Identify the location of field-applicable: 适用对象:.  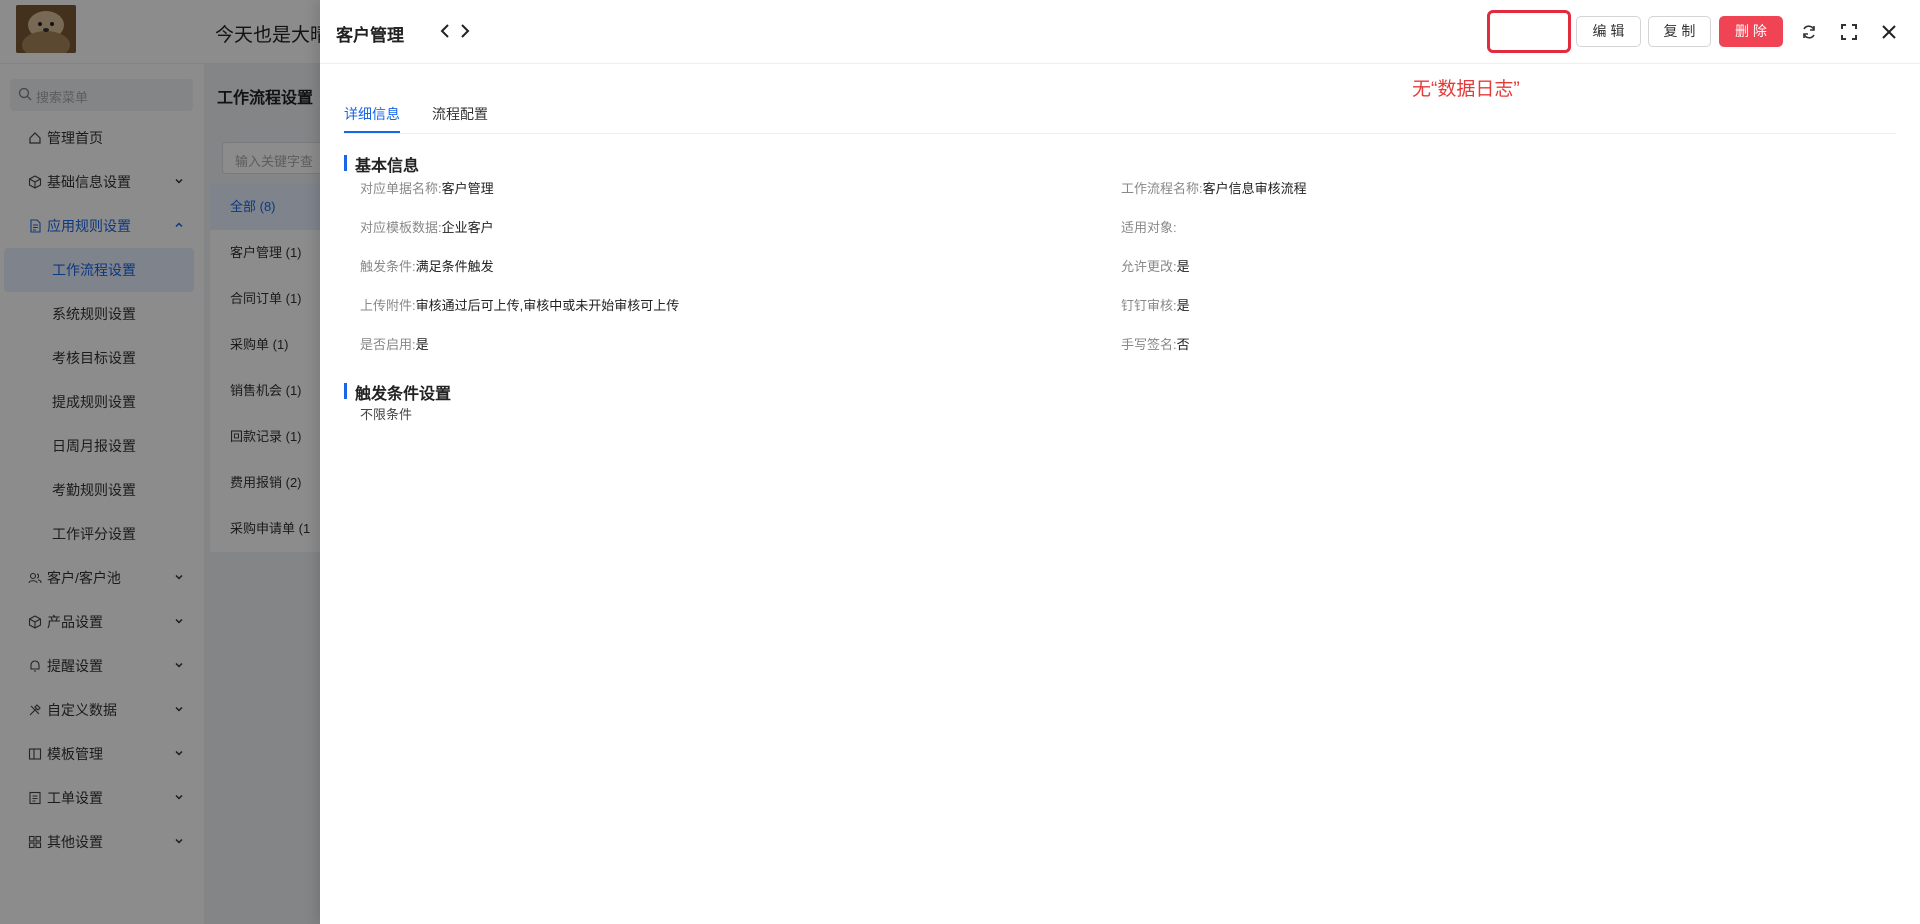
(1149, 226).